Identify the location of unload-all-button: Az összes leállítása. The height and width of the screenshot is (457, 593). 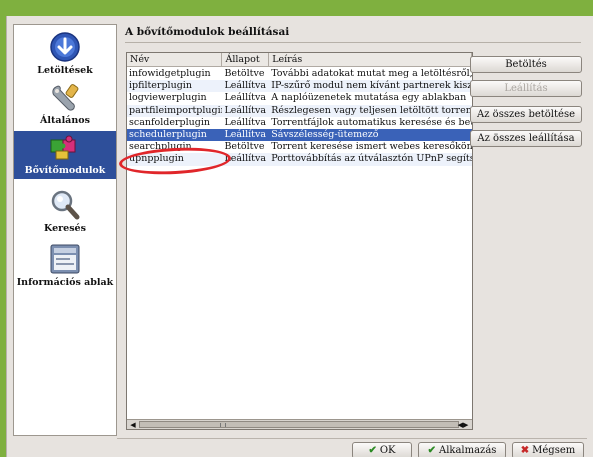
(526, 138).